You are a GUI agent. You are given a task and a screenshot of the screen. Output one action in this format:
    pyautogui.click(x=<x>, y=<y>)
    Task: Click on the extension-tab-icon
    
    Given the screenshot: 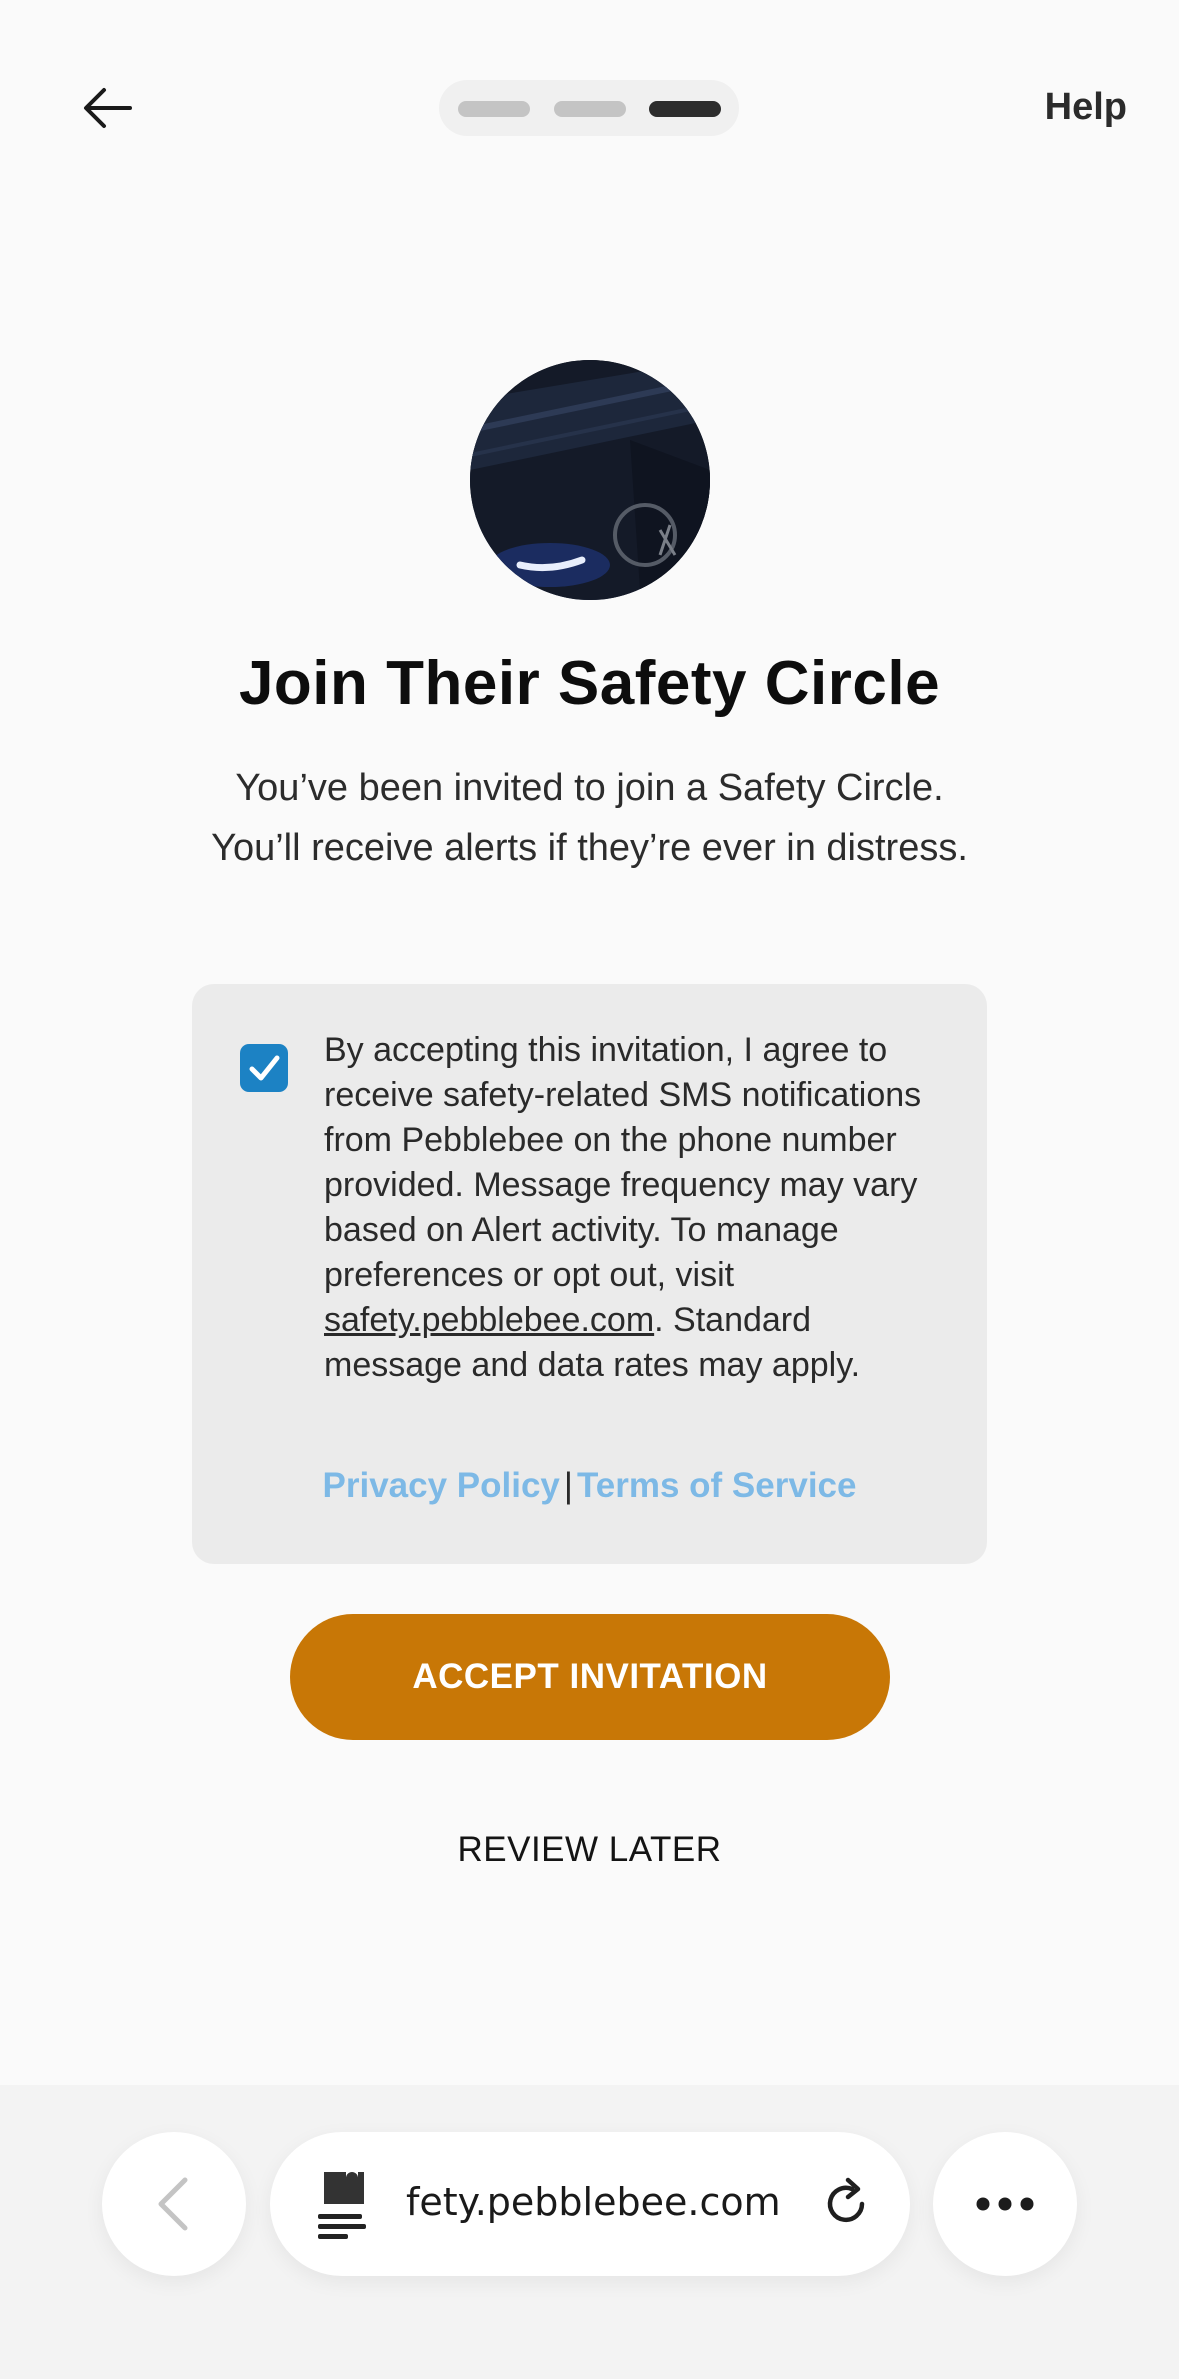 What is the action you would take?
    pyautogui.click(x=342, y=2205)
    